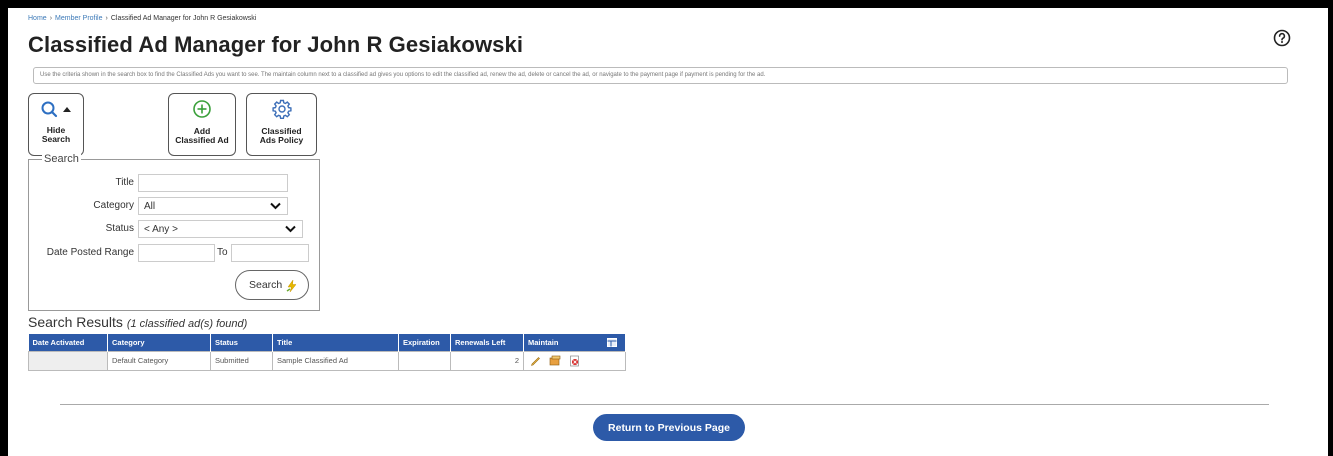 The image size is (1333, 456). I want to click on date-range-row: Date Posted Range, so click(71, 253).